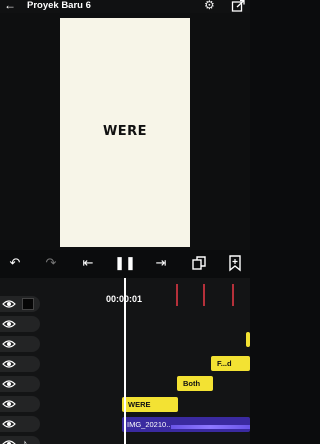 Image resolution: width=320 pixels, height=444 pixels. I want to click on loop-icon, so click(199, 263).